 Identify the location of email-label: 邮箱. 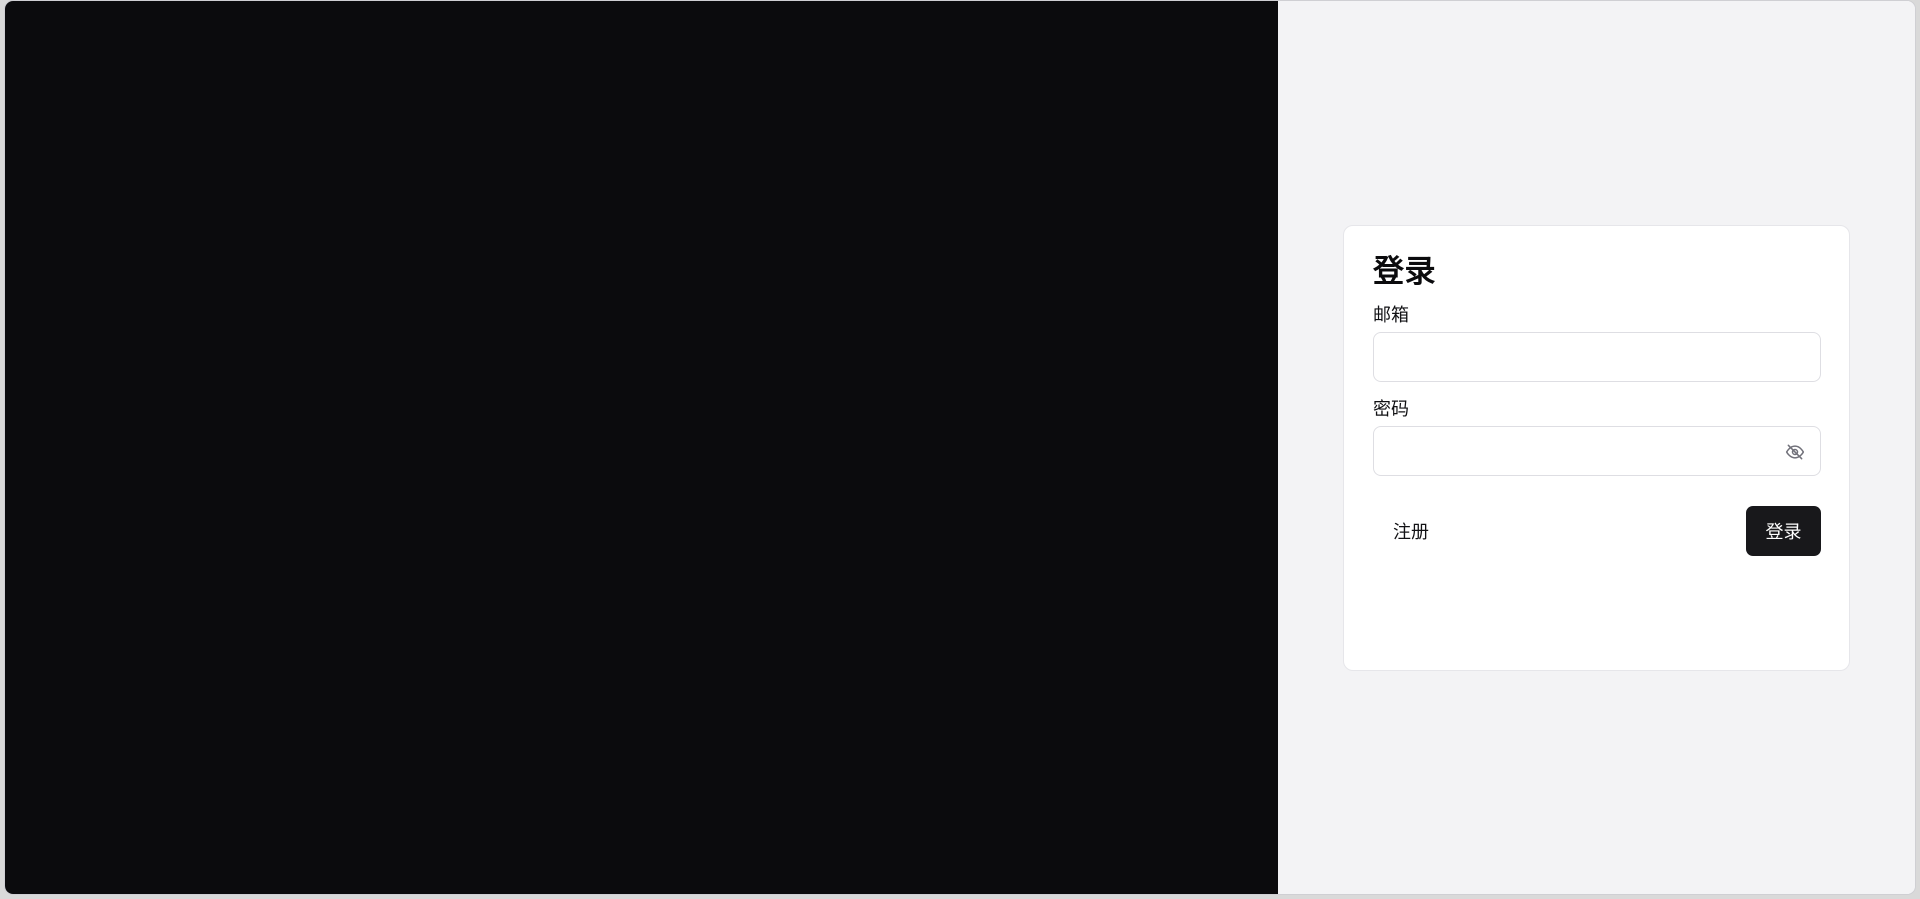
(1391, 315).